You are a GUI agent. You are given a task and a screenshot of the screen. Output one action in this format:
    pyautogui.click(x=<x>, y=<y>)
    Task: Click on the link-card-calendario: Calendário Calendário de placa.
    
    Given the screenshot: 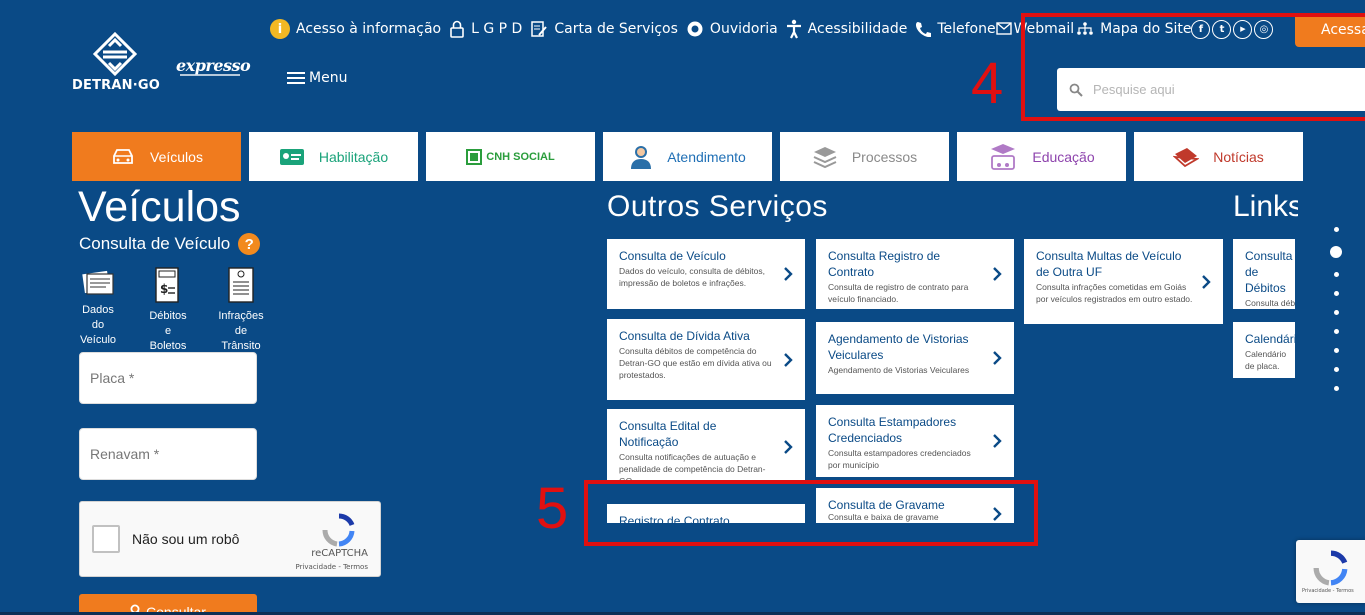 What is the action you would take?
    pyautogui.click(x=1264, y=350)
    